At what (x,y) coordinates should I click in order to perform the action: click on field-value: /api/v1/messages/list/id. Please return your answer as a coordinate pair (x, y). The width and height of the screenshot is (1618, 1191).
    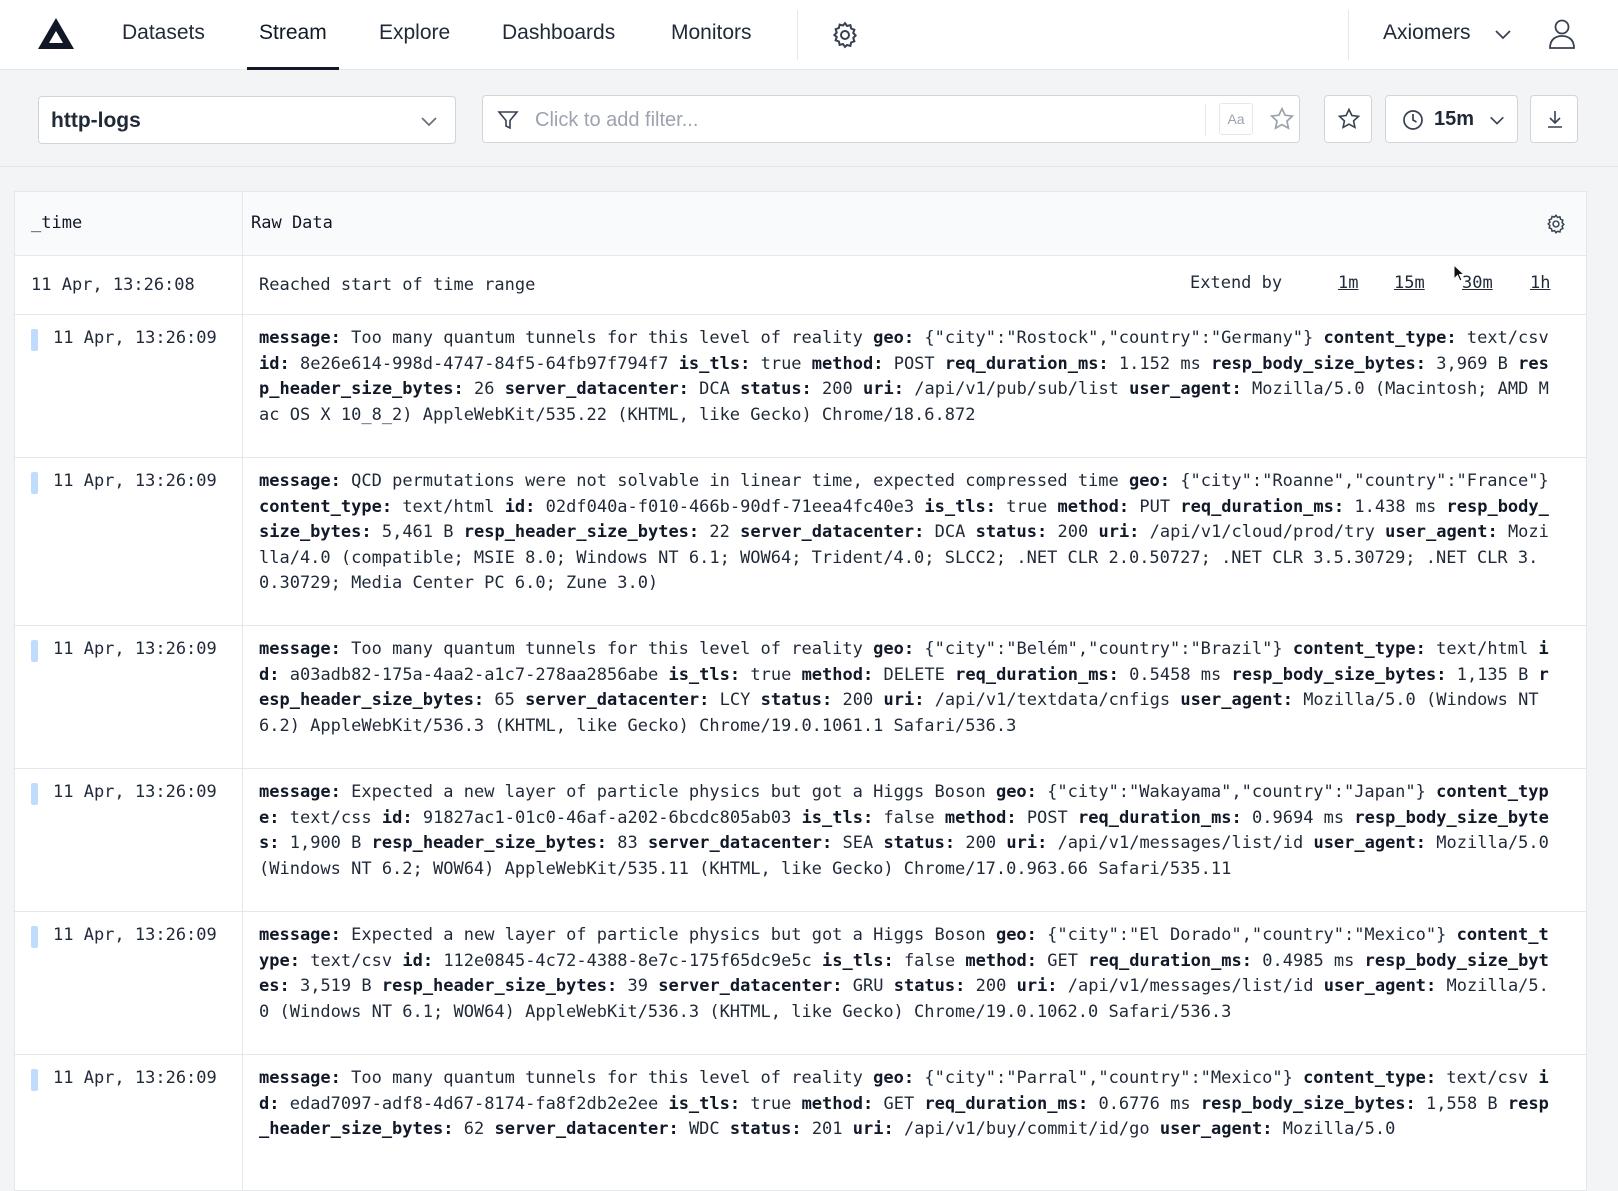
    Looking at the image, I should click on (1181, 843).